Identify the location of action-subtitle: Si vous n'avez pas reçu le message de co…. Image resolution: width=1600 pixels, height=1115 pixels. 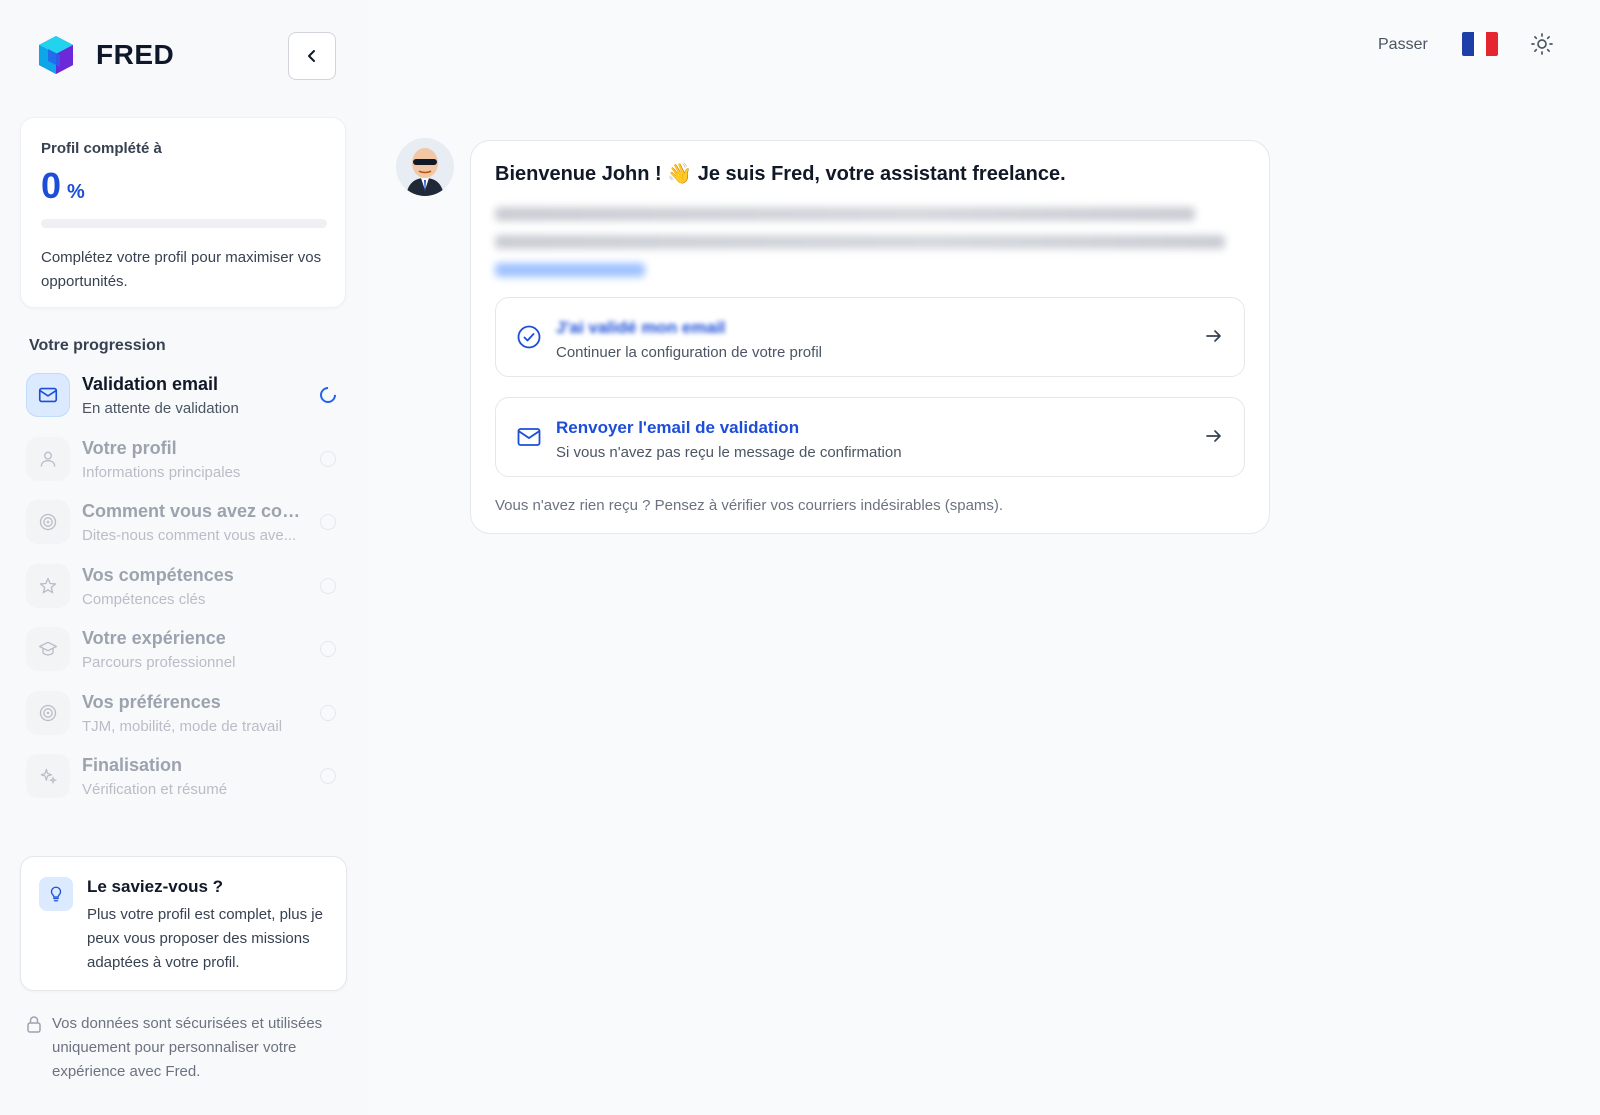
(729, 452).